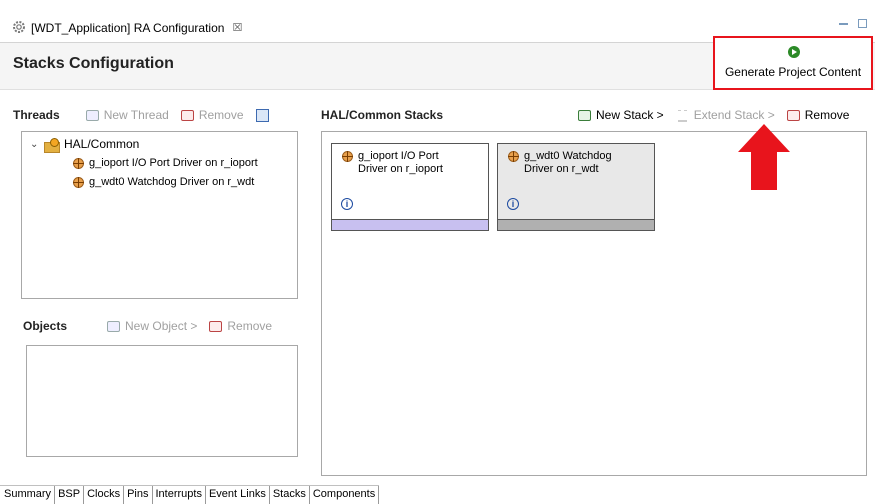 The width and height of the screenshot is (875, 504). I want to click on new-object-button: New Object >, so click(152, 326).